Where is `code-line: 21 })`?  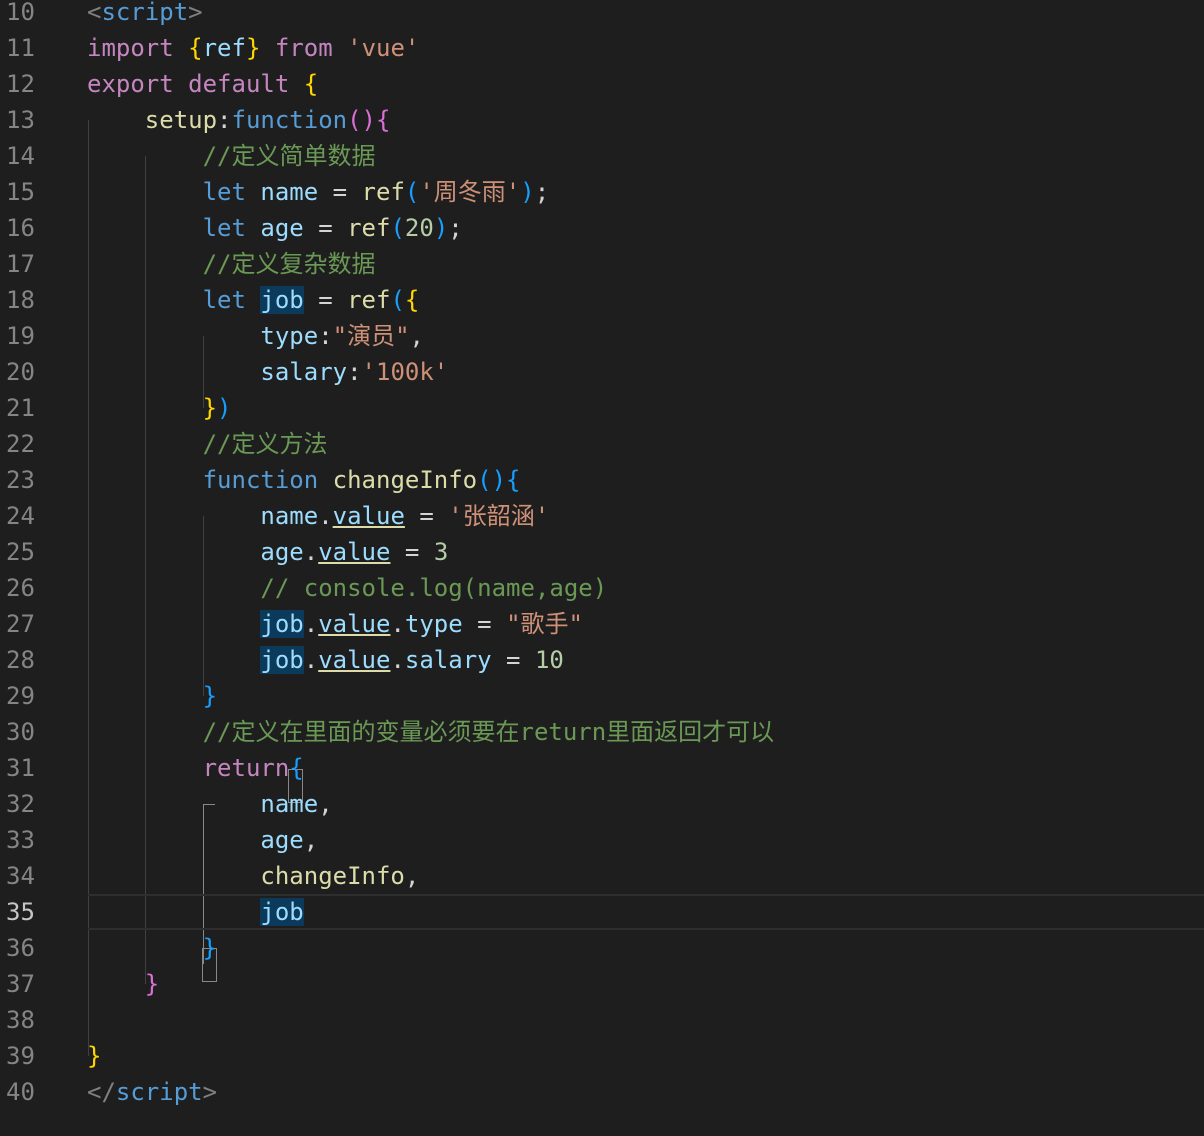 code-line: 21 }) is located at coordinates (602, 408).